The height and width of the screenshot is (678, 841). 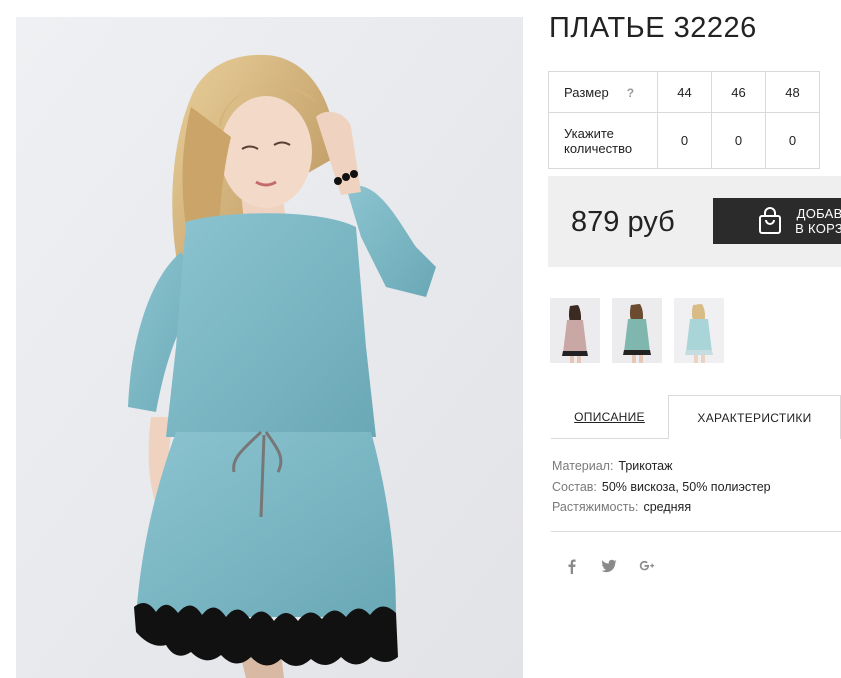 I want to click on spec-stretch: Растяжимость: средняя, so click(x=661, y=507).